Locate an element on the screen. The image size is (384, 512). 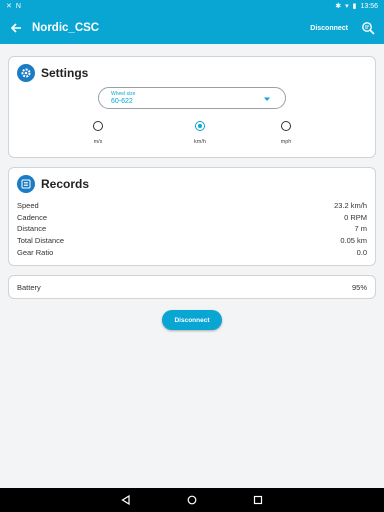
back-arrow-icon is located at coordinates (15, 28).